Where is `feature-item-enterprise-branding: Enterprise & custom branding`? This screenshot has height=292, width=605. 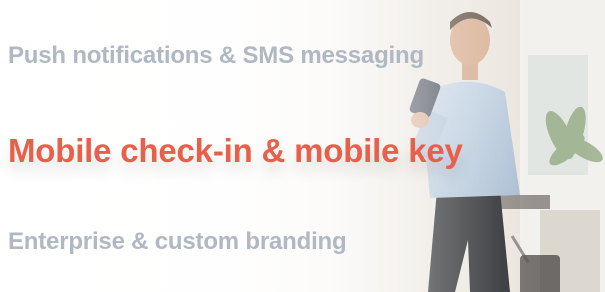 feature-item-enterprise-branding: Enterprise & custom branding is located at coordinates (177, 242).